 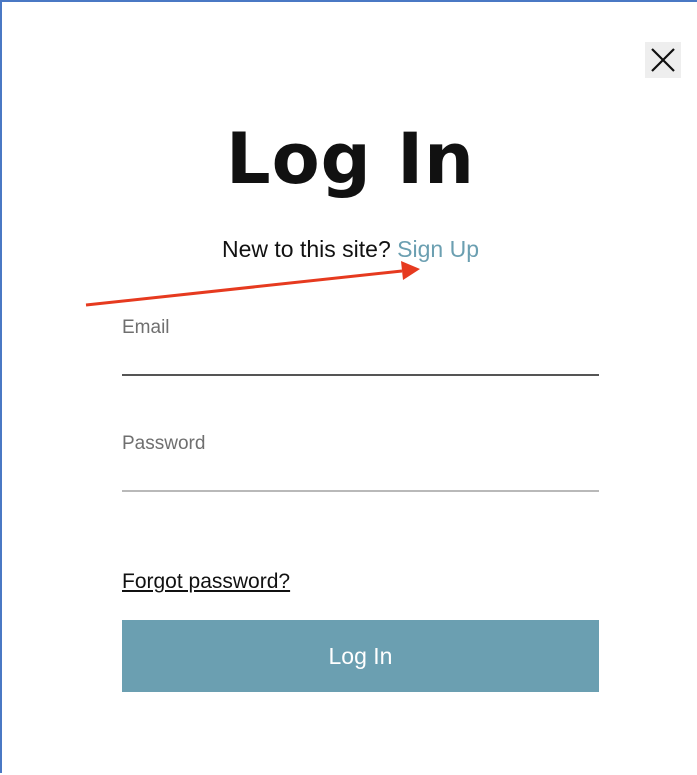 I want to click on forgot-password-link: Forgot password?, so click(x=206, y=582).